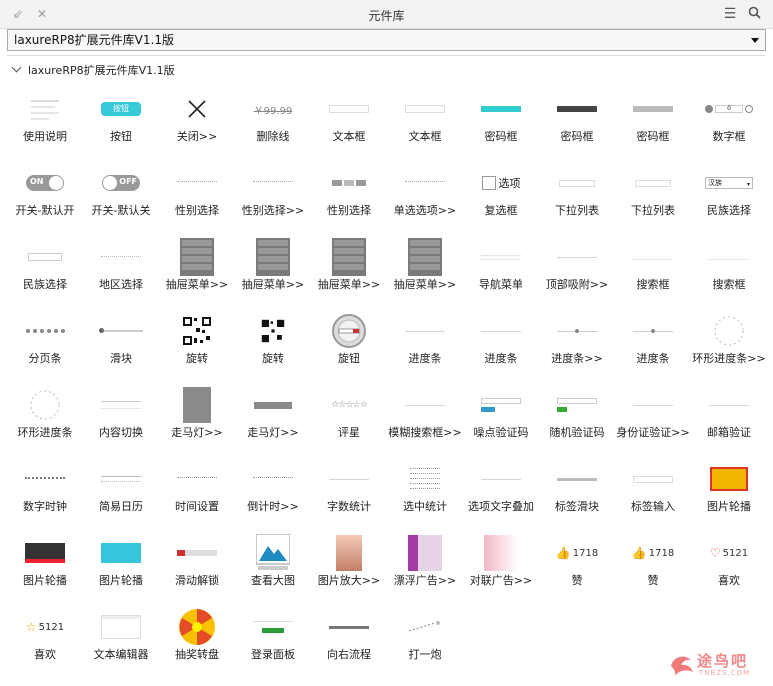 The width and height of the screenshot is (773, 686). Describe the element at coordinates (386, 16) in the screenshot. I see `window-title: 元件库` at that location.